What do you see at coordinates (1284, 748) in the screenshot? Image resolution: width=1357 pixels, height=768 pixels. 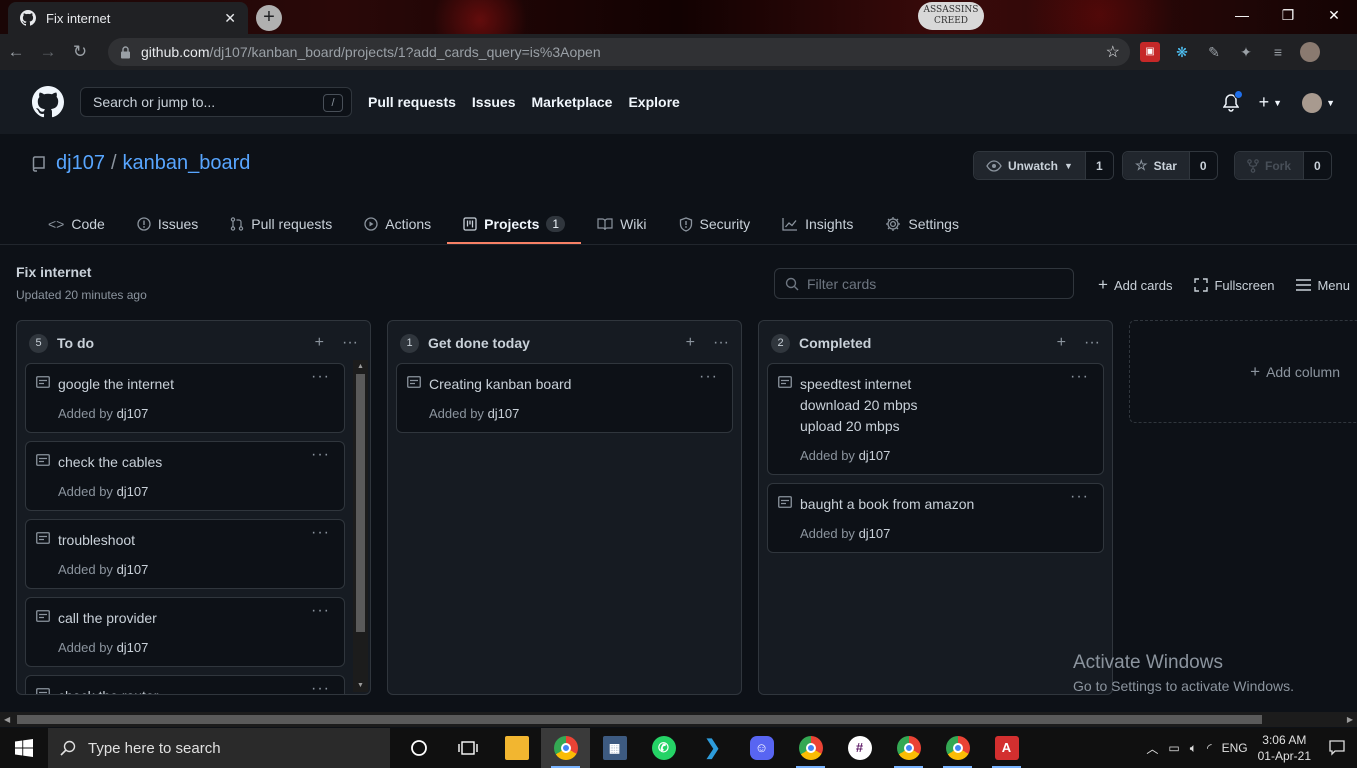 I see `taskbar-clock: 3:06 AM 01-Apr-21` at bounding box center [1284, 748].